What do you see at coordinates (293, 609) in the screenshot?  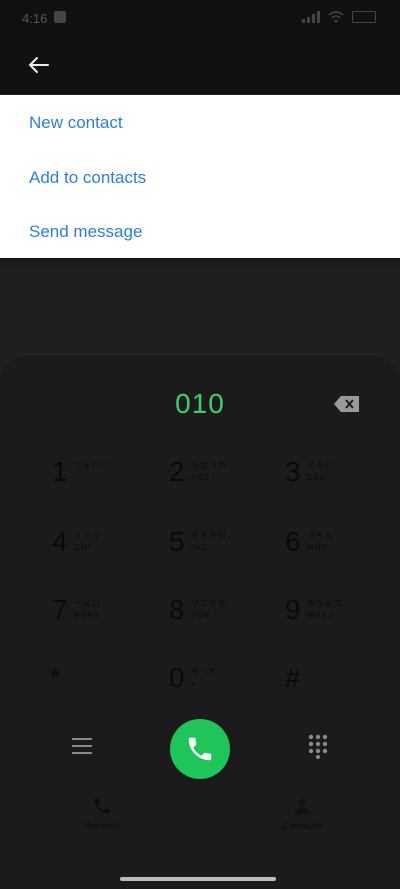 I see `key-digit: 9` at bounding box center [293, 609].